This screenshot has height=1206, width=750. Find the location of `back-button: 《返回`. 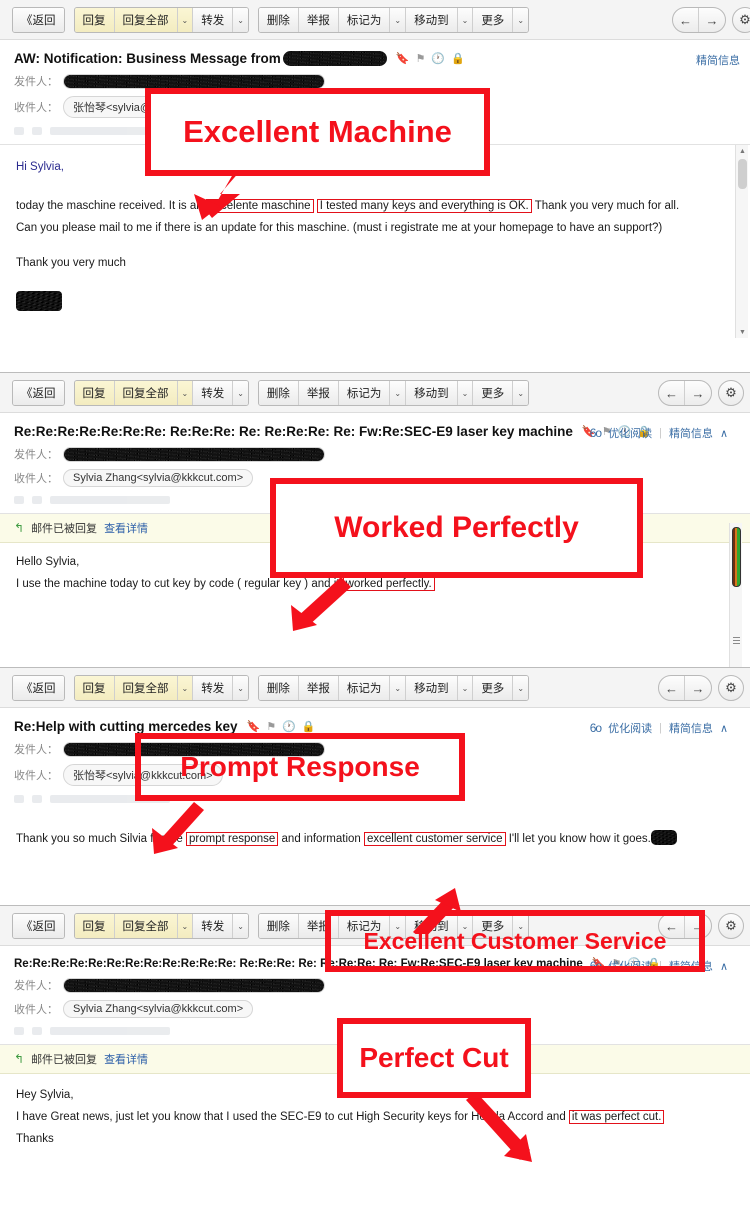

back-button: 《返回 is located at coordinates (38, 20).